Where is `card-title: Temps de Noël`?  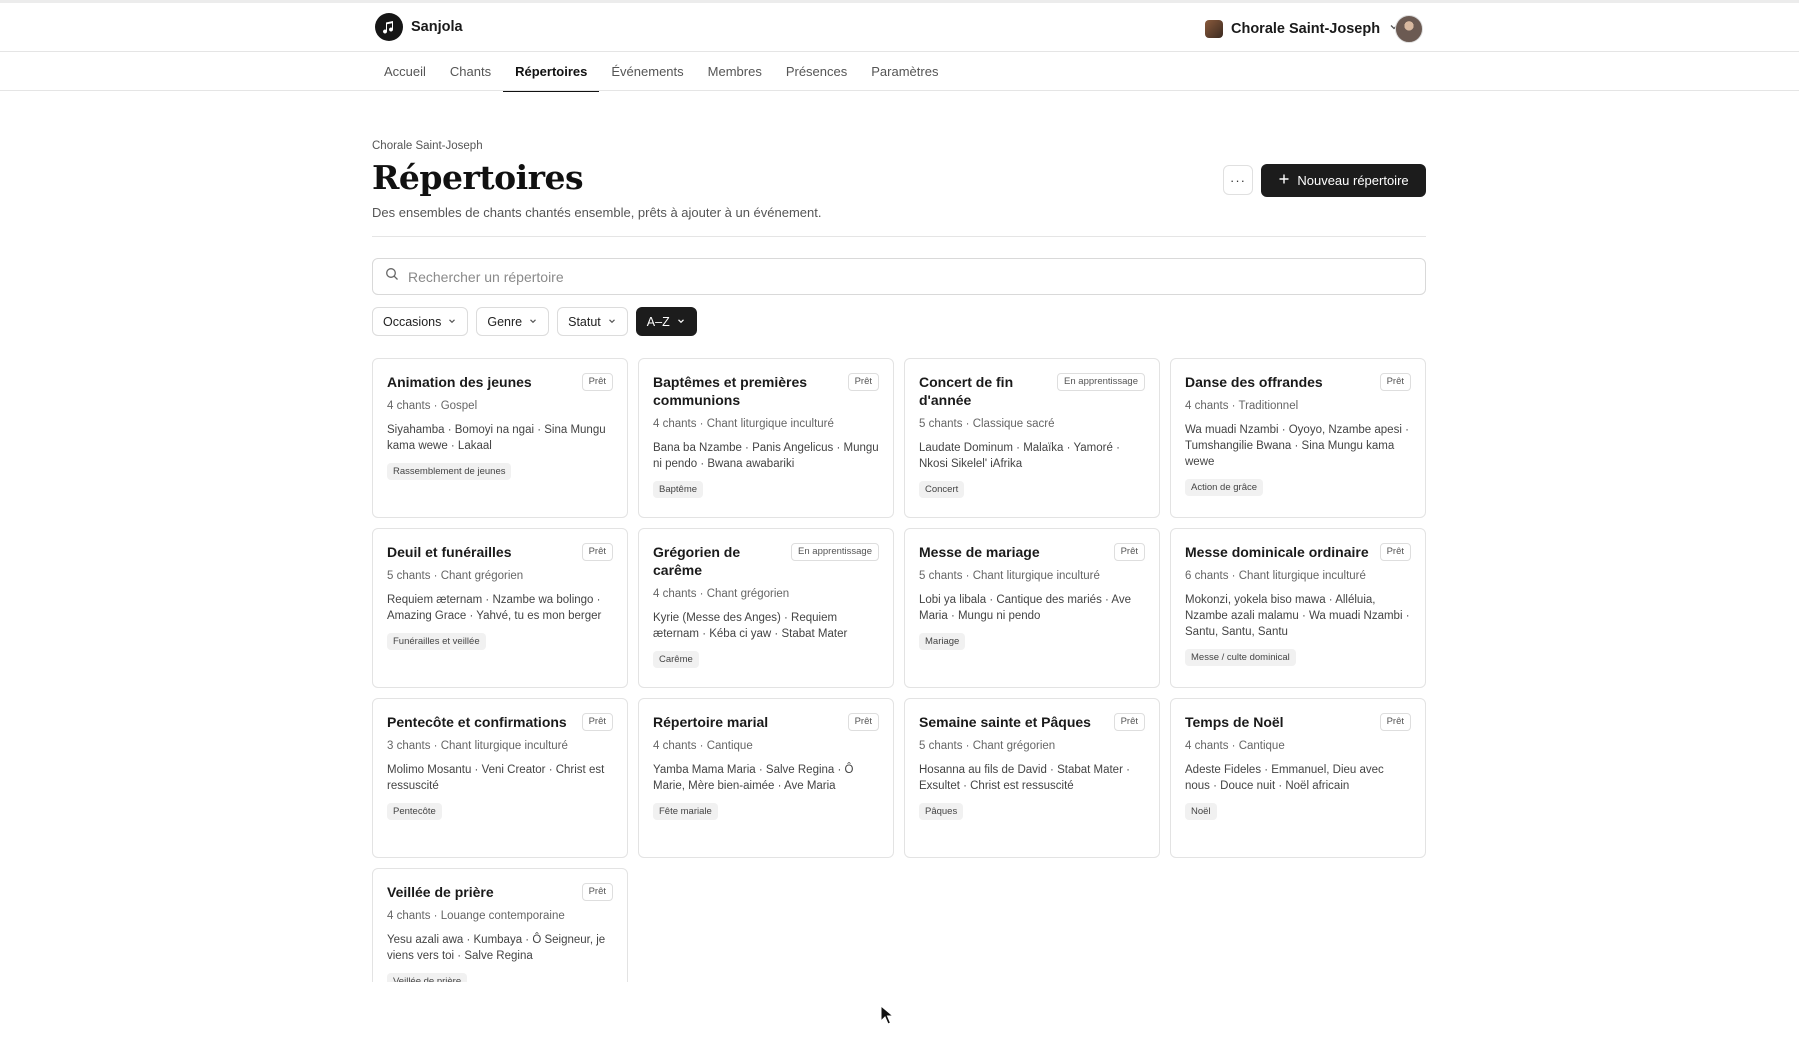
card-title: Temps de Noël is located at coordinates (1234, 722).